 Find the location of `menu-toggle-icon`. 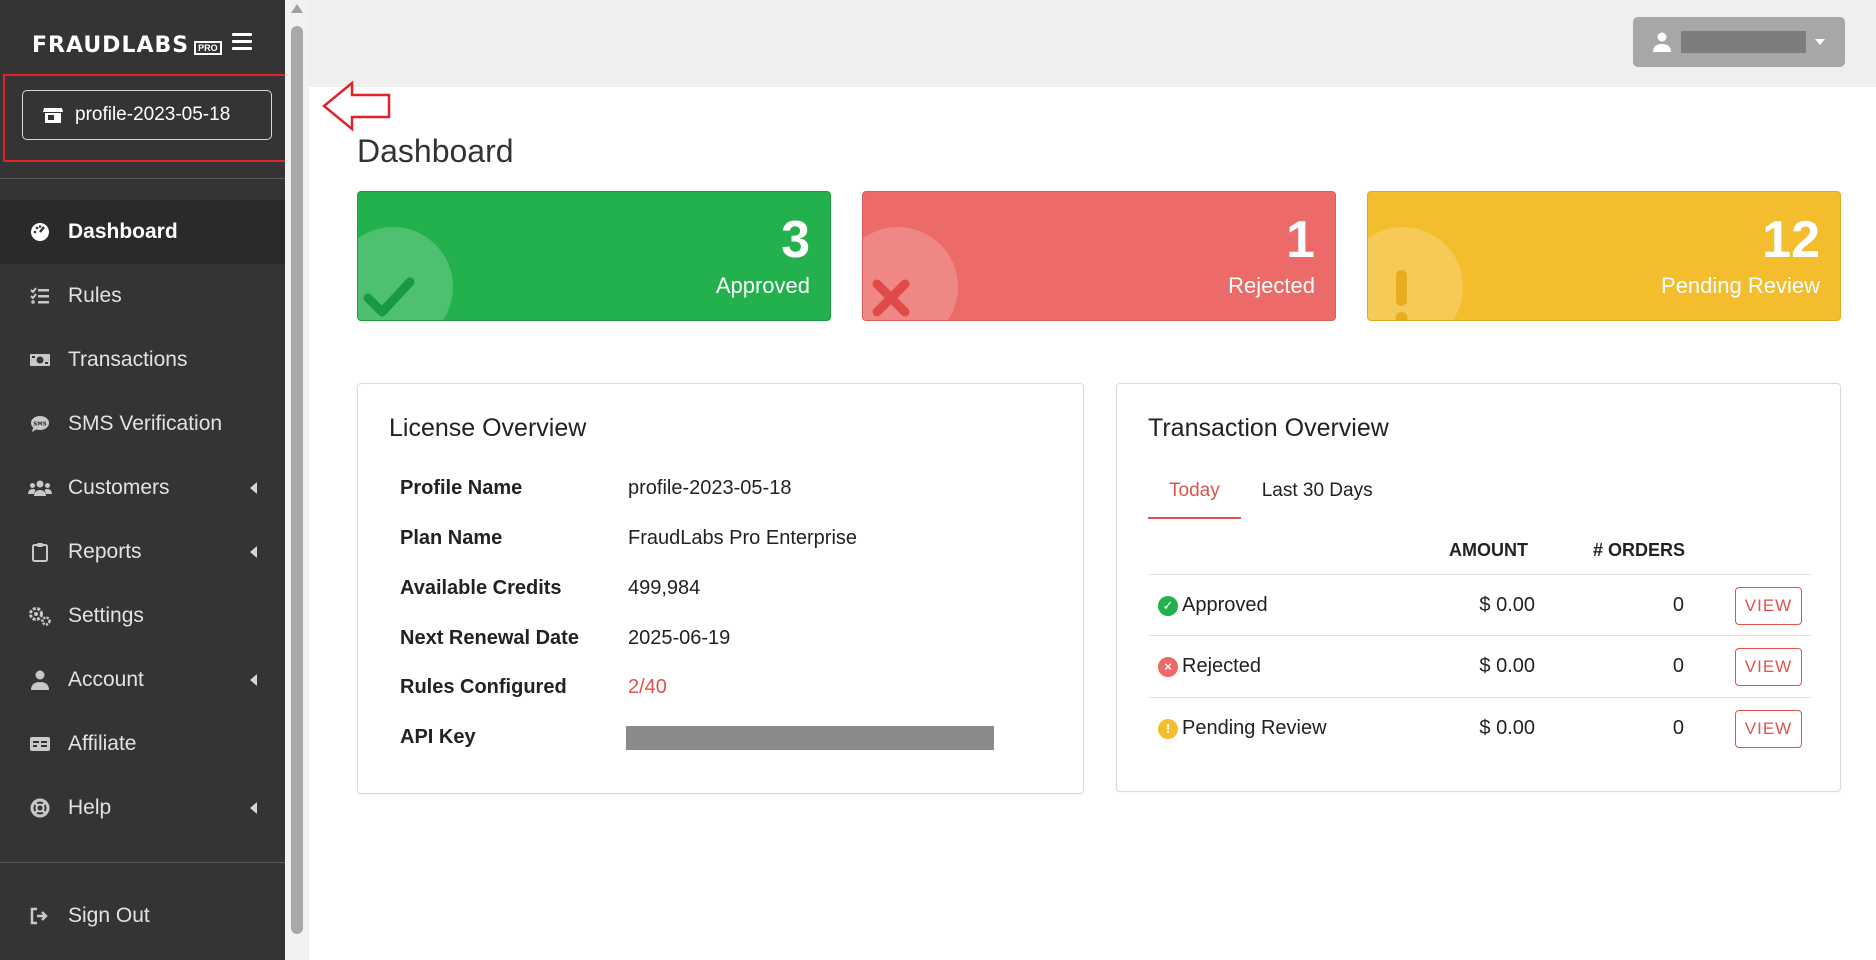

menu-toggle-icon is located at coordinates (242, 42).